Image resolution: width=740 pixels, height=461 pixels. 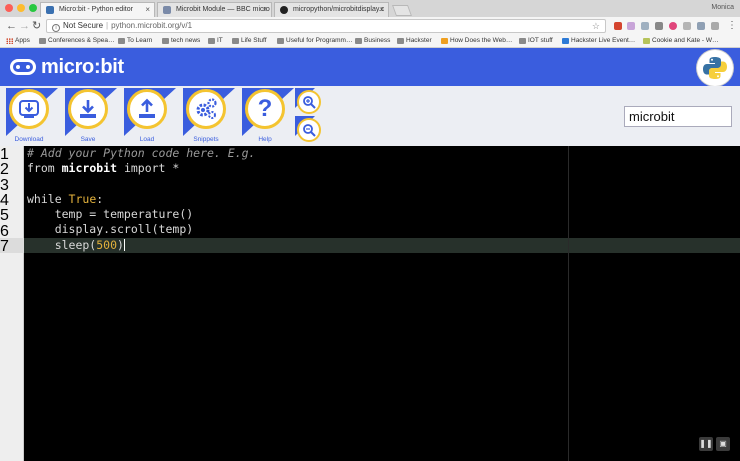 What do you see at coordinates (141, 168) in the screenshot?
I see `code-line: from microbit import *` at bounding box center [141, 168].